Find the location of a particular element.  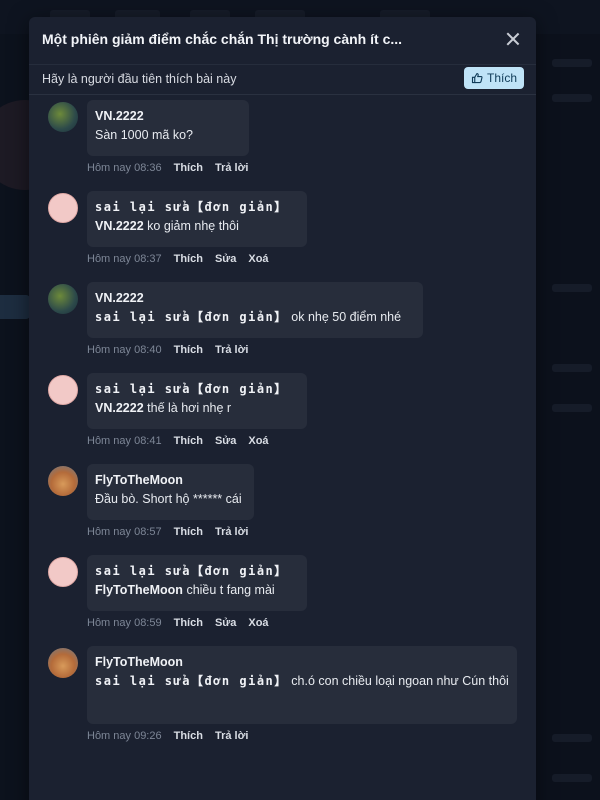

comment-meta: Hôm nay 09:26 Thích Trả lời is located at coordinates (167, 736).